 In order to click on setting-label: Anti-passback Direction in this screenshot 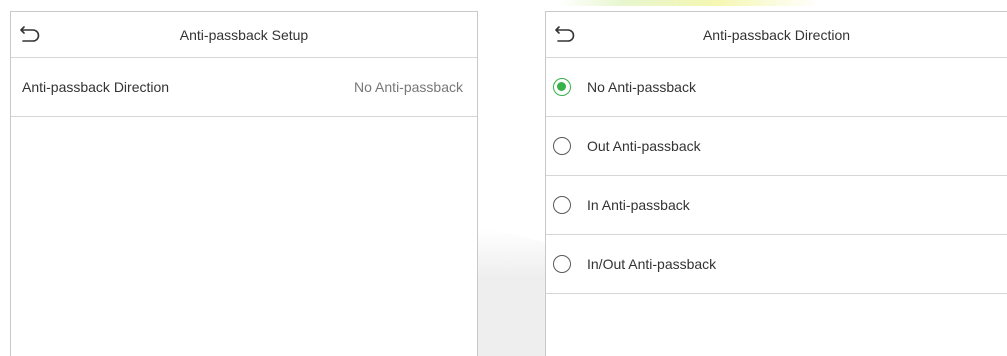, I will do `click(96, 87)`.